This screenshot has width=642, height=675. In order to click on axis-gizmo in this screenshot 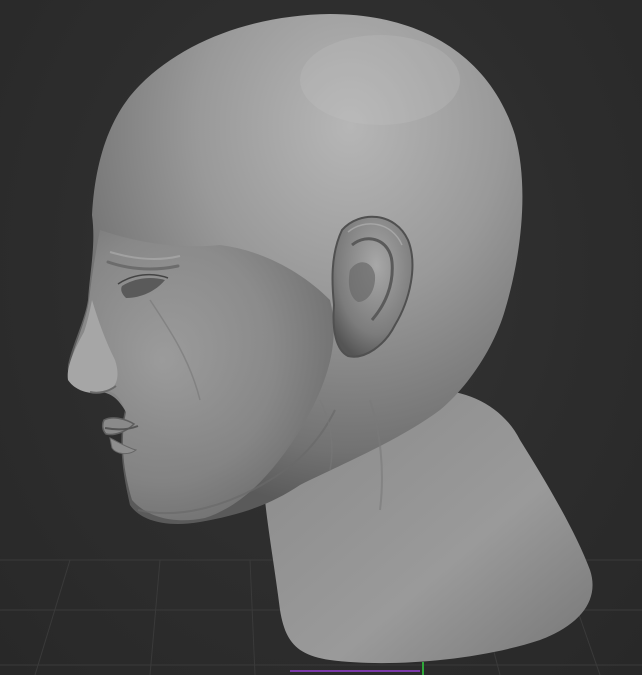, I will do `click(357, 668)`.